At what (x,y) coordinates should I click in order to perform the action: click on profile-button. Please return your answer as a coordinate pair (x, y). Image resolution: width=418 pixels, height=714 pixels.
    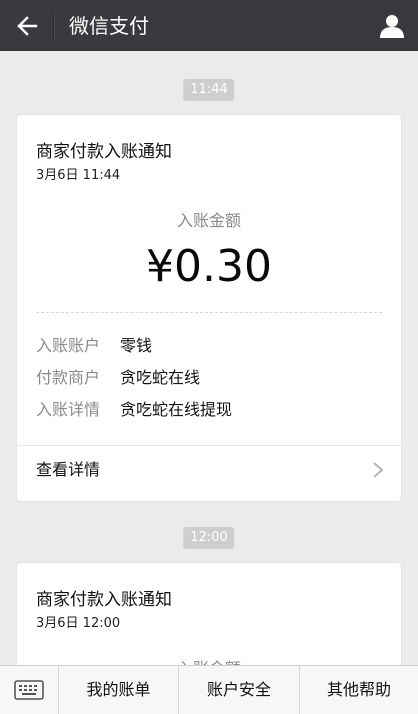
    Looking at the image, I should click on (392, 26).